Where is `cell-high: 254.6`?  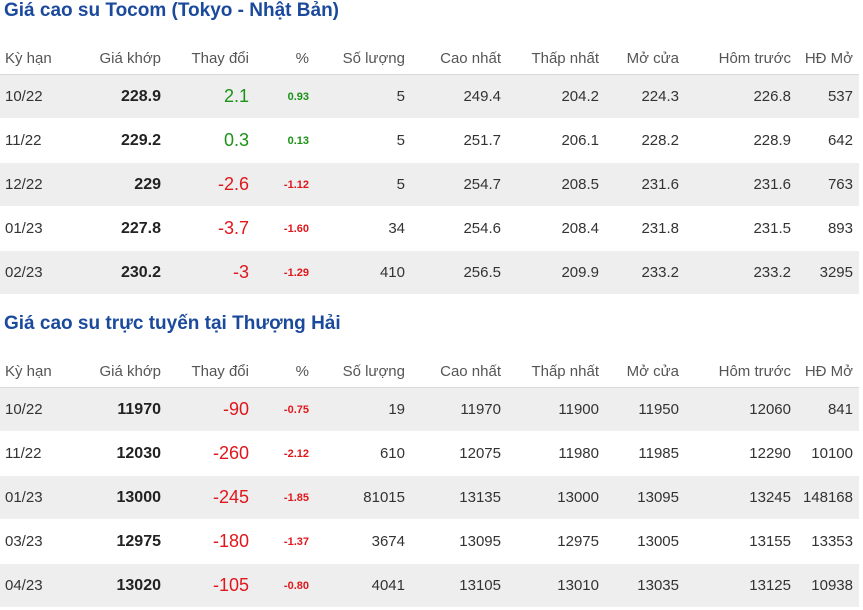
cell-high: 254.6 is located at coordinates (459, 228).